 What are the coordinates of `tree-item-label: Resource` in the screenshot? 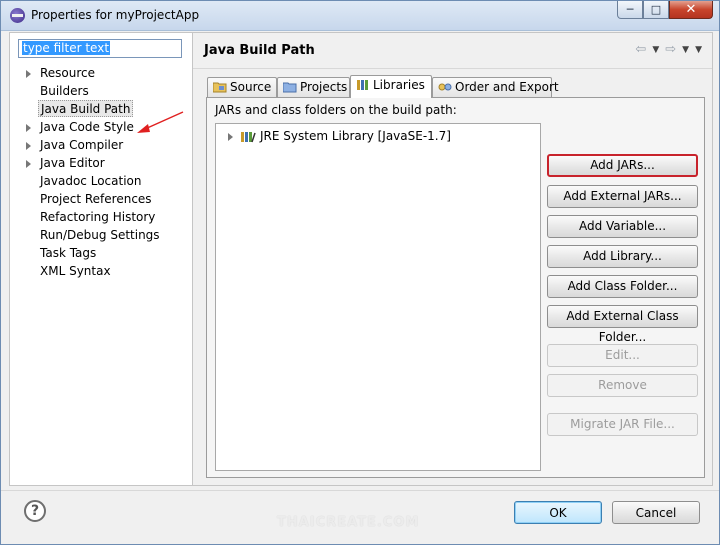 It's located at (68, 73).